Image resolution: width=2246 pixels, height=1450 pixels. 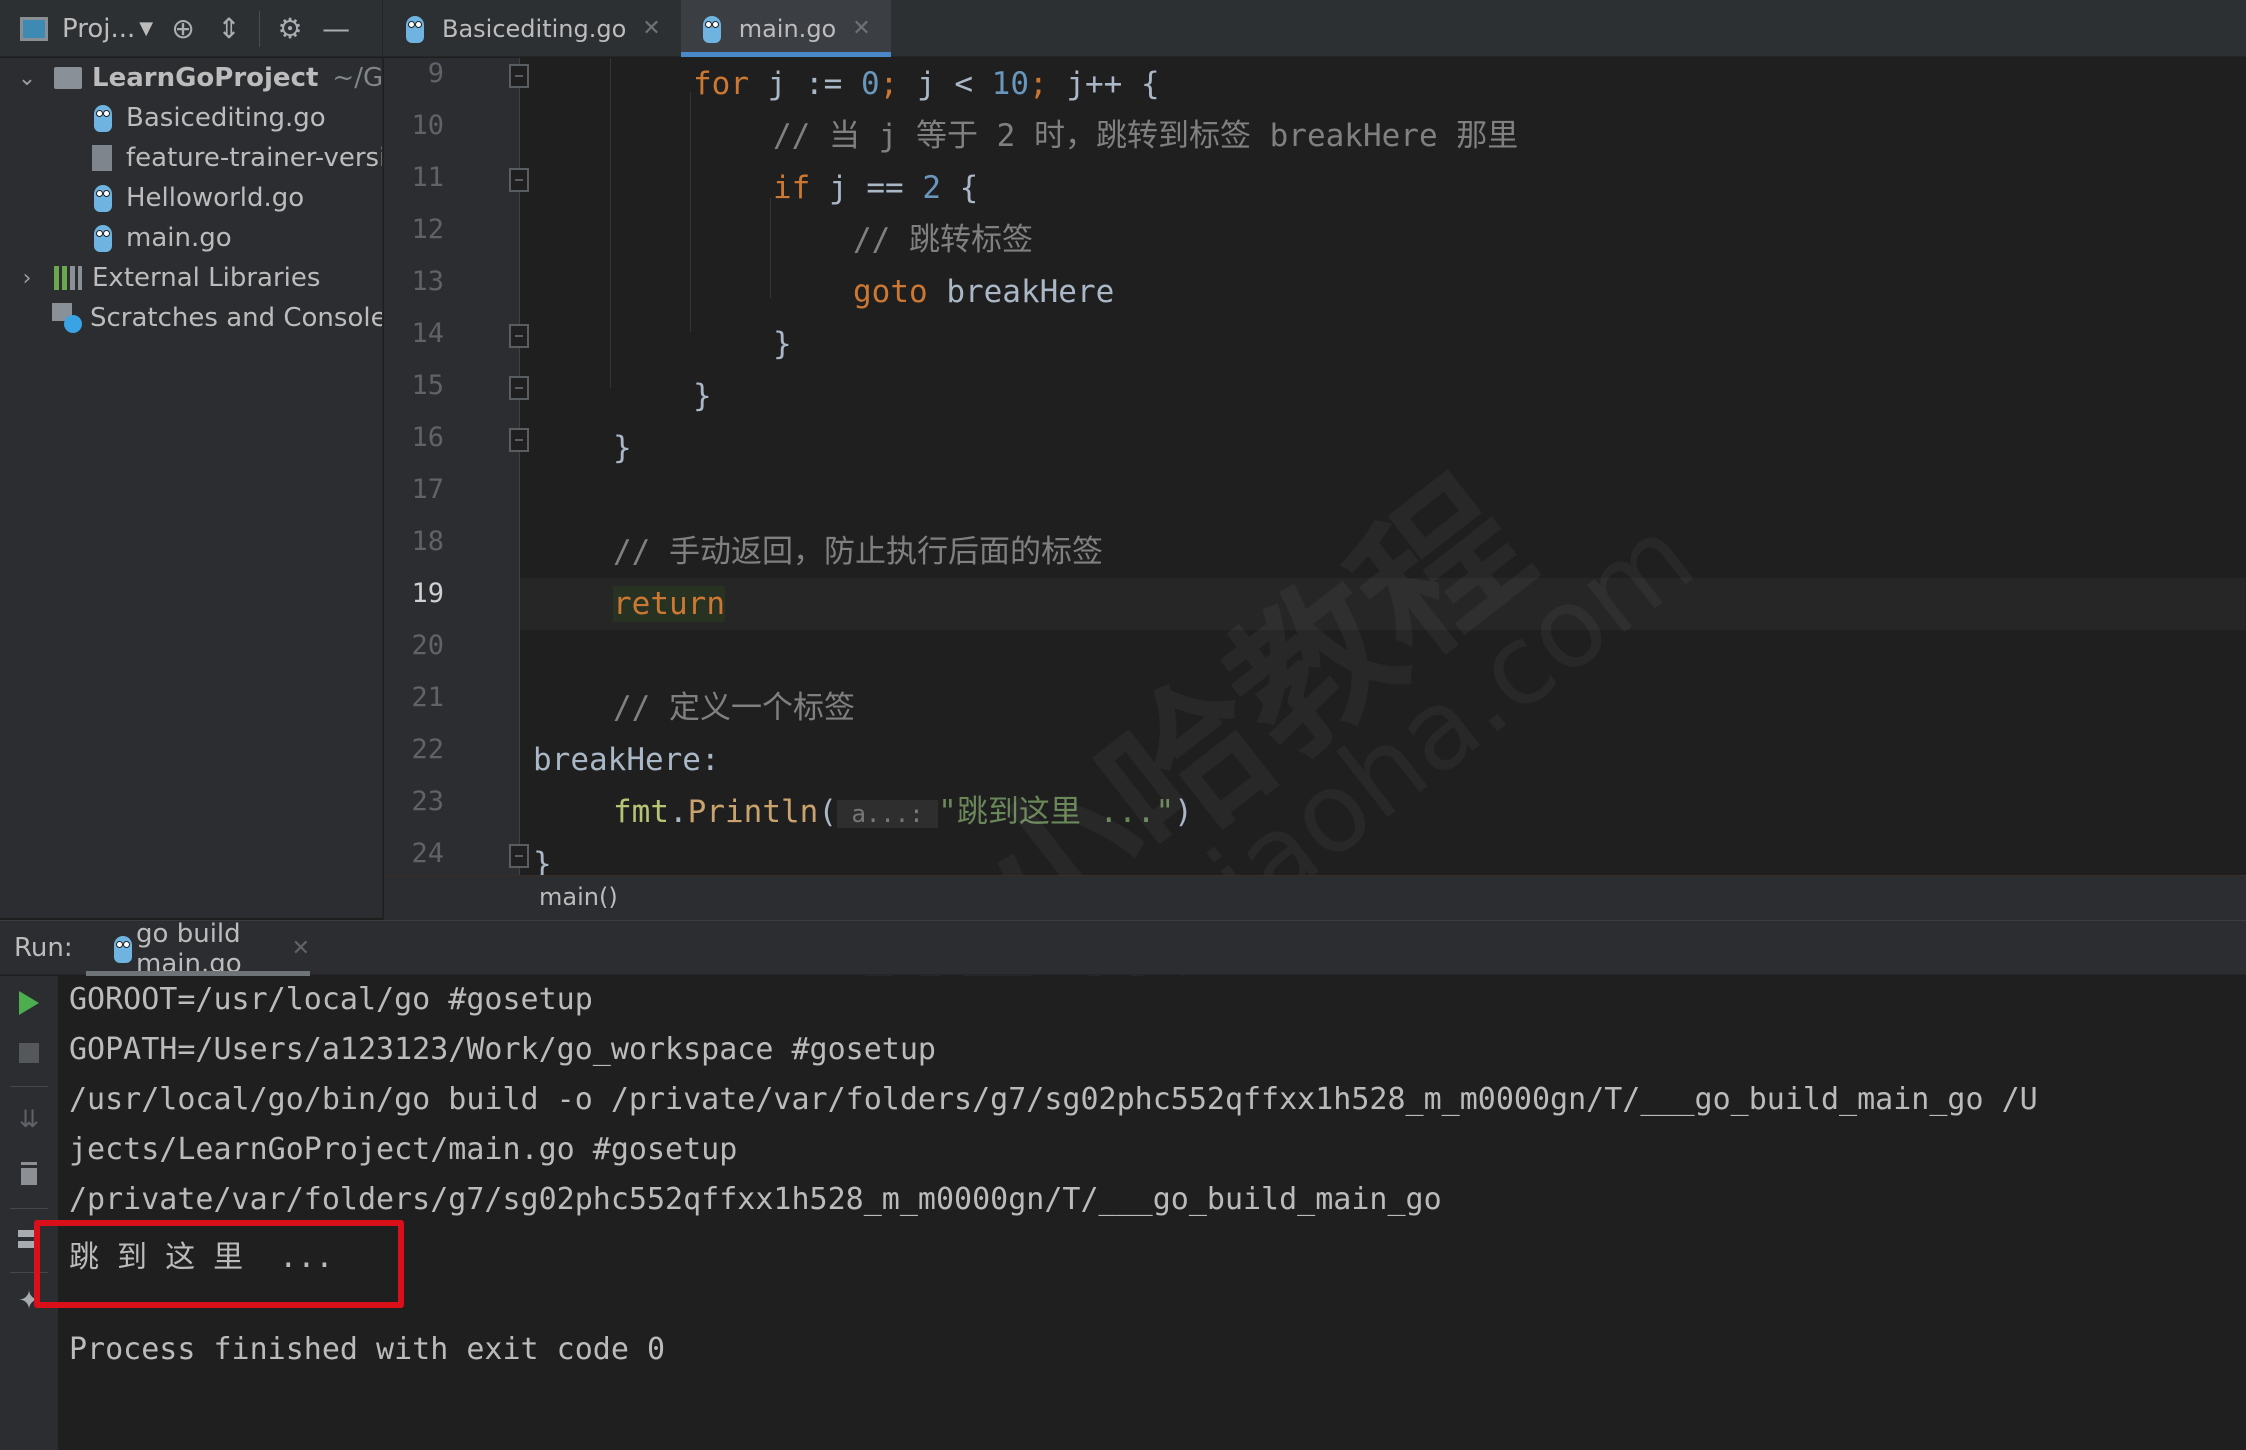 I want to click on line-number: 20, so click(x=427, y=645).